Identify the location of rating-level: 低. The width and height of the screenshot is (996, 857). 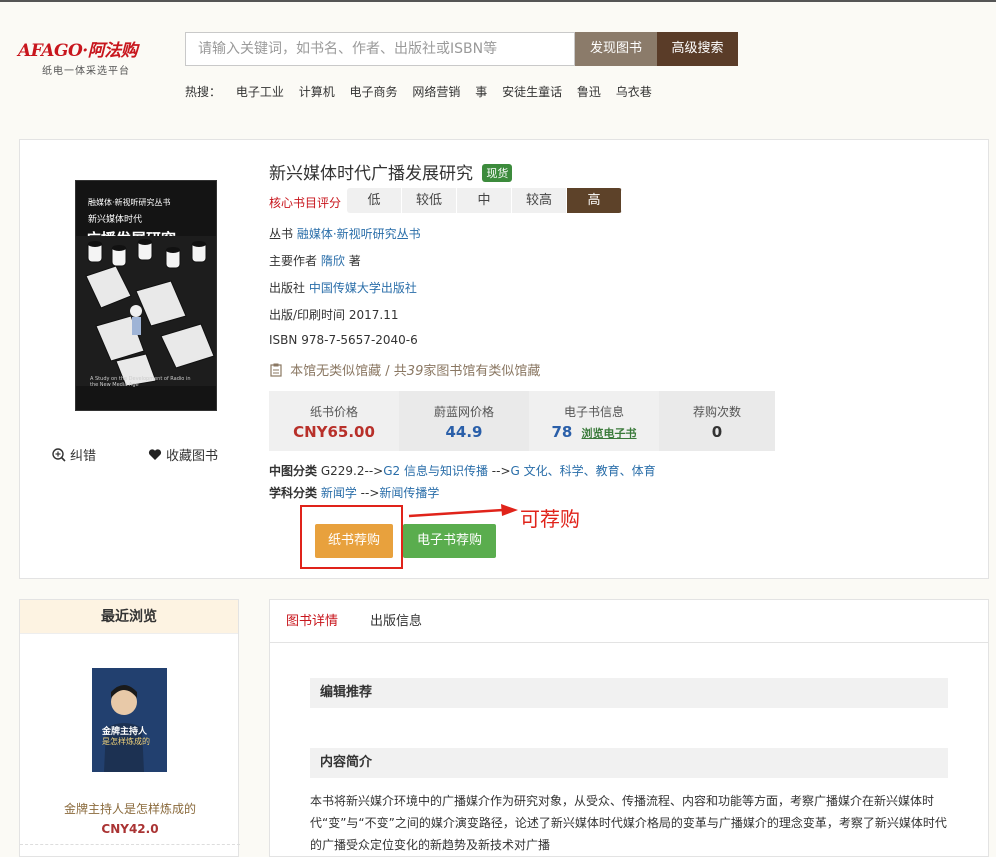
(374, 200).